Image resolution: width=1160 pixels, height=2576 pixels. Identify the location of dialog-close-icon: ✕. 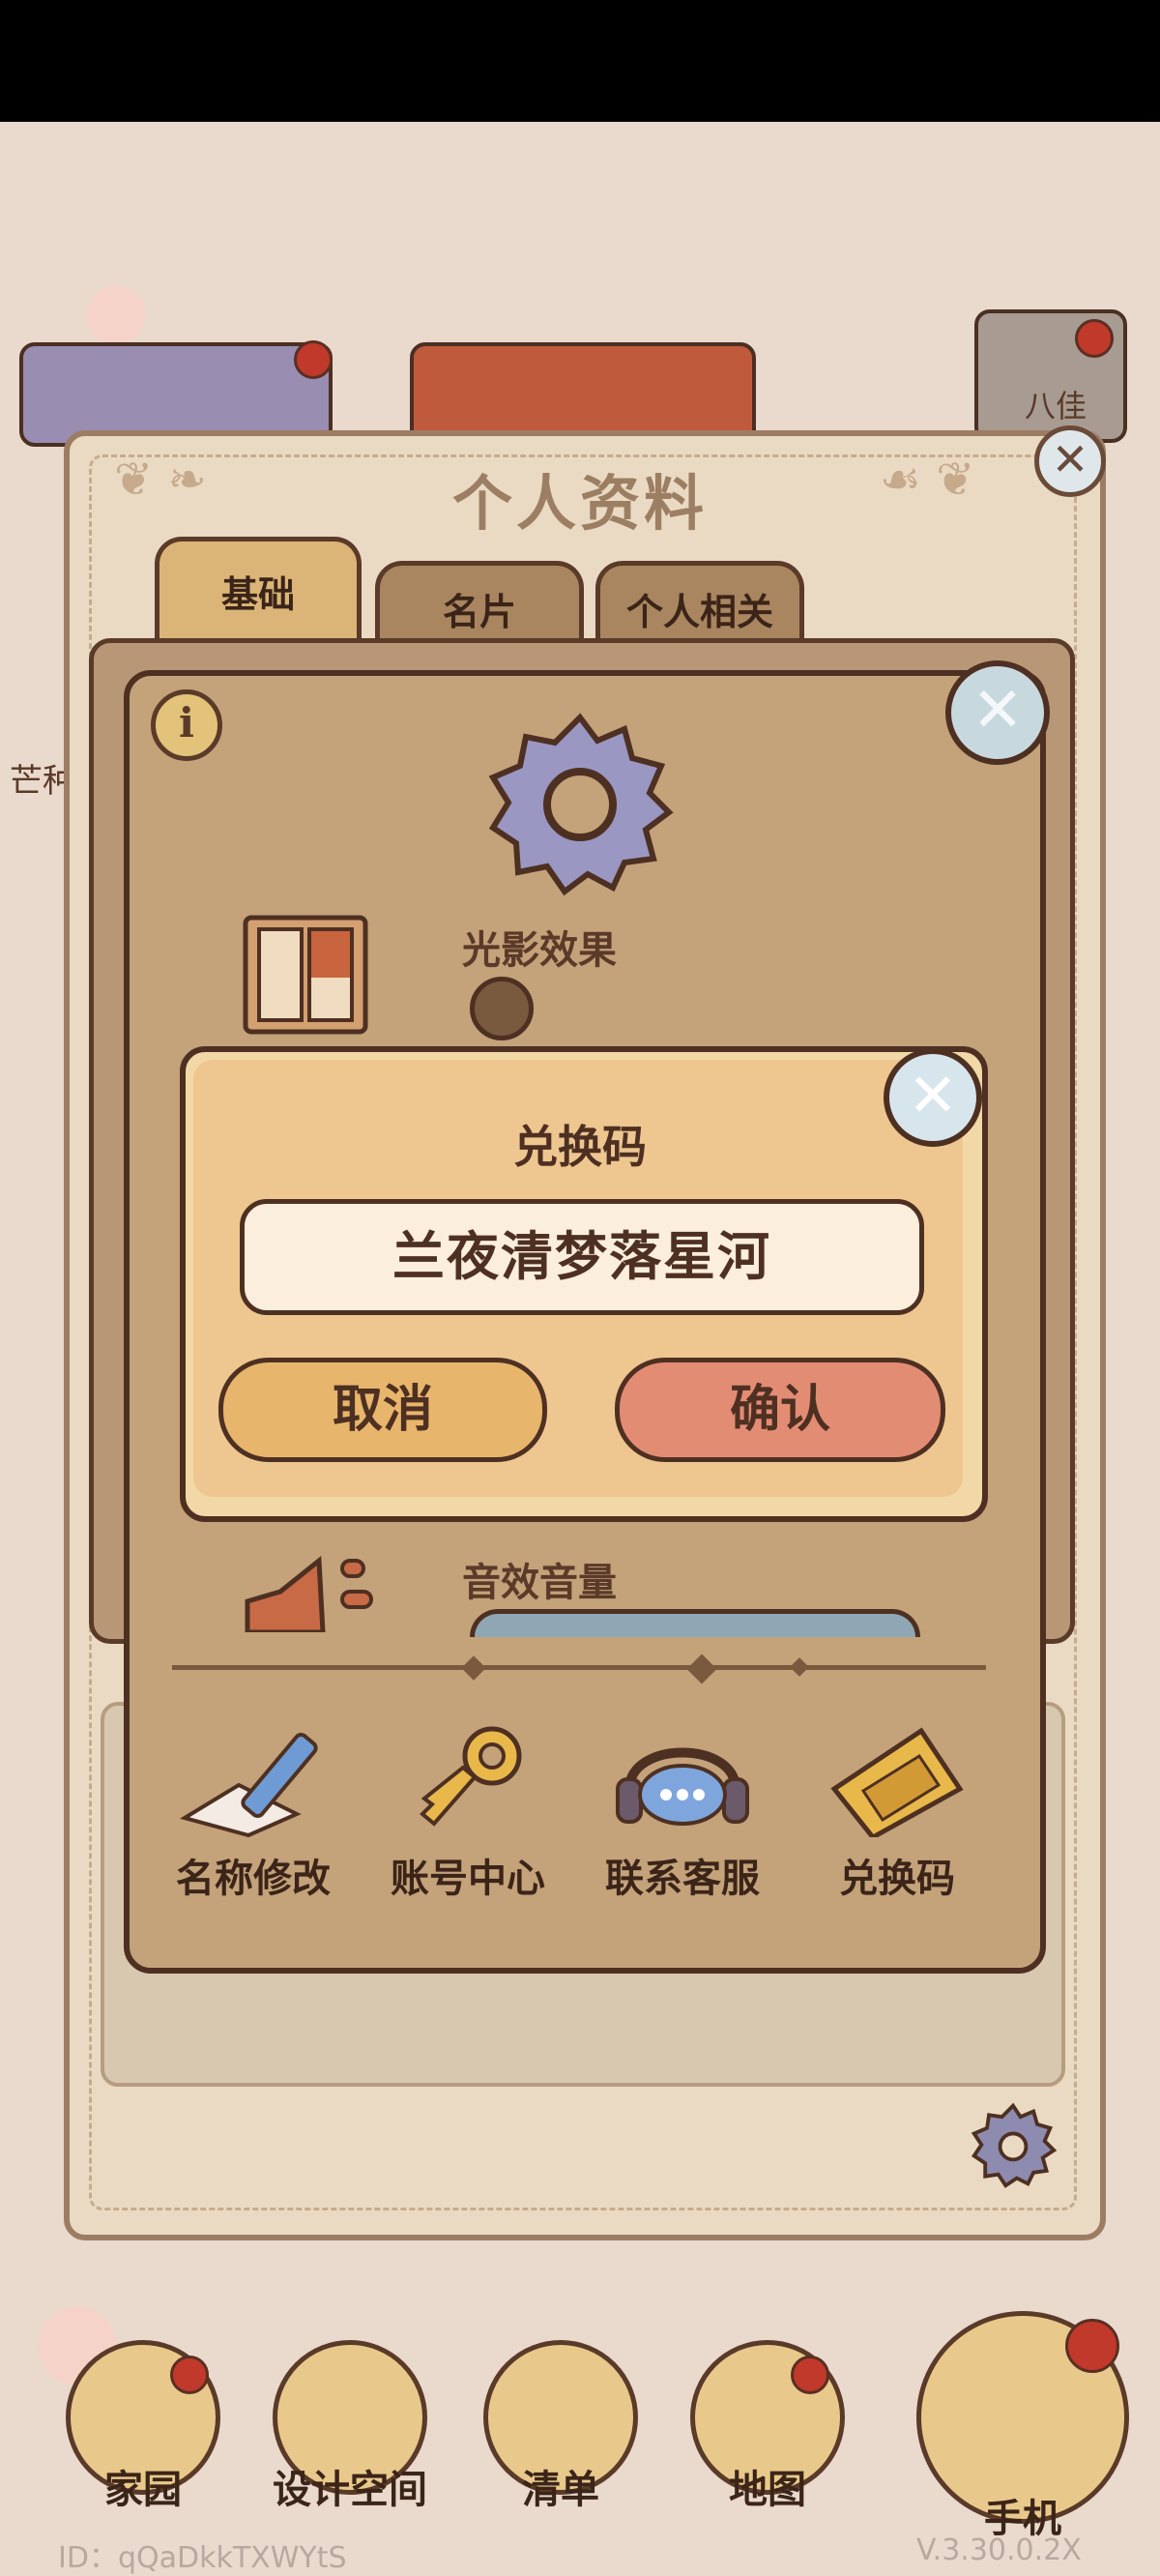
(933, 1097).